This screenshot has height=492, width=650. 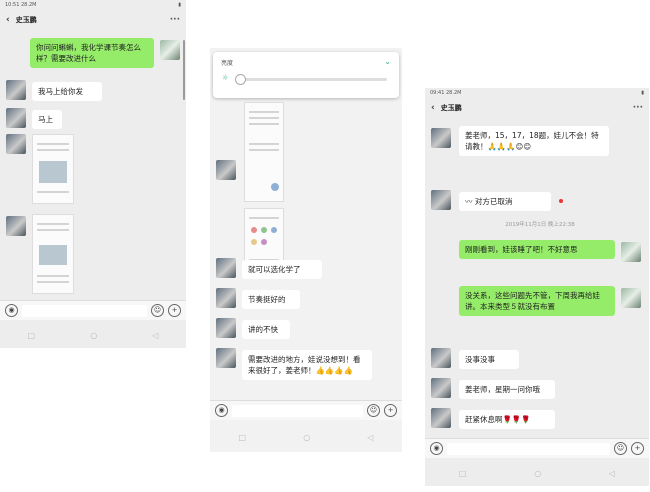 What do you see at coordinates (306, 75) in the screenshot?
I see `brightness-panel: 亮度 ⌄ ☼` at bounding box center [306, 75].